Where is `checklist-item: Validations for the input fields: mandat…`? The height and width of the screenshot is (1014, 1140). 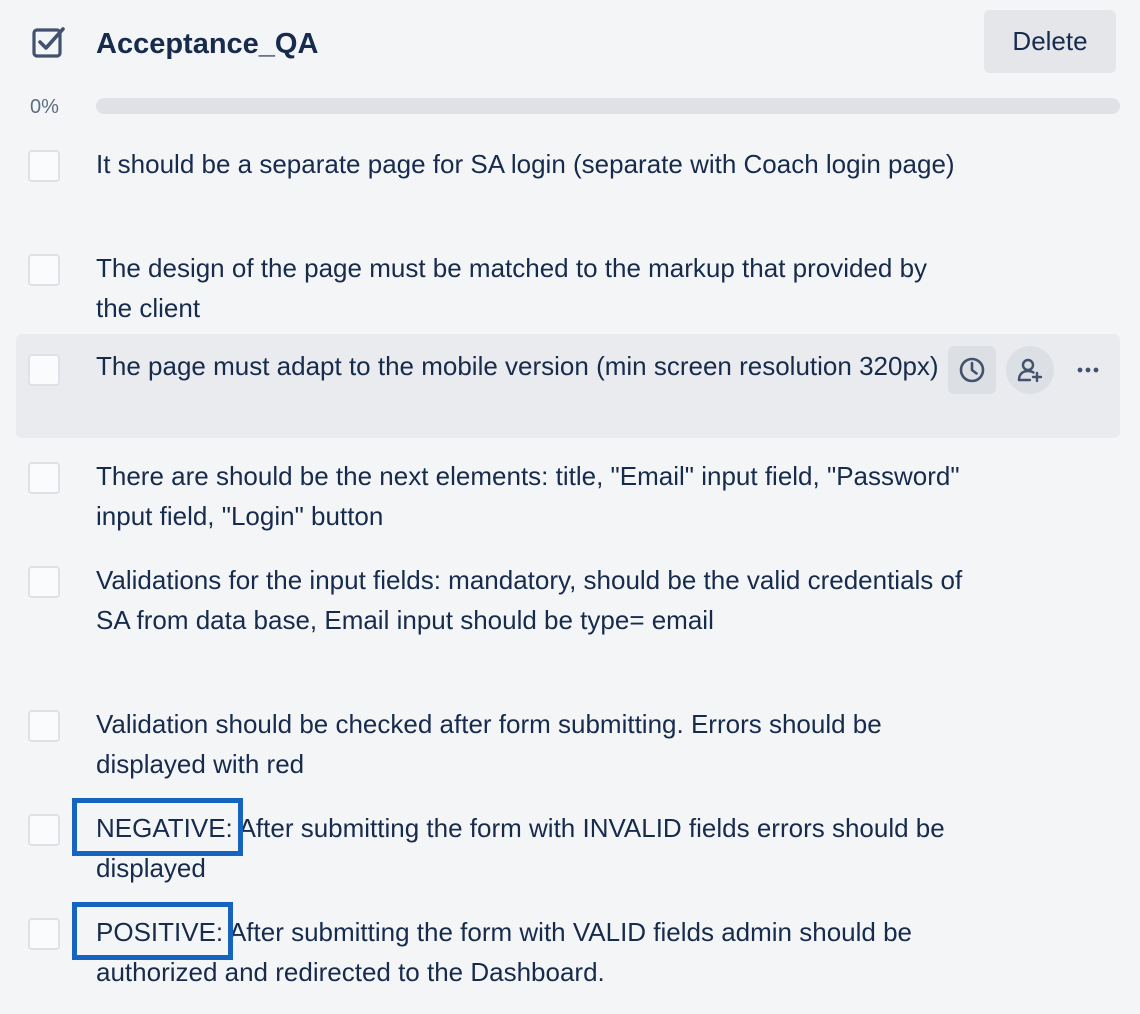
checklist-item: Validations for the input fields: mandat… is located at coordinates (568, 616).